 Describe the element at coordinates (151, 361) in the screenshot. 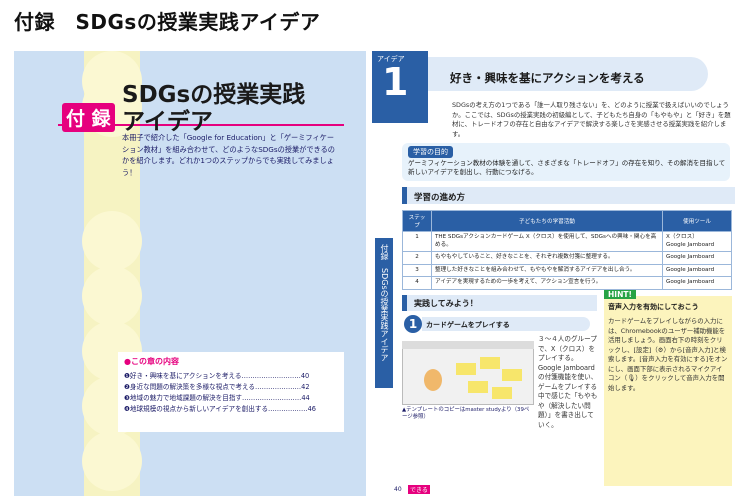

I see `toc-heading: ●この章の内容` at that location.